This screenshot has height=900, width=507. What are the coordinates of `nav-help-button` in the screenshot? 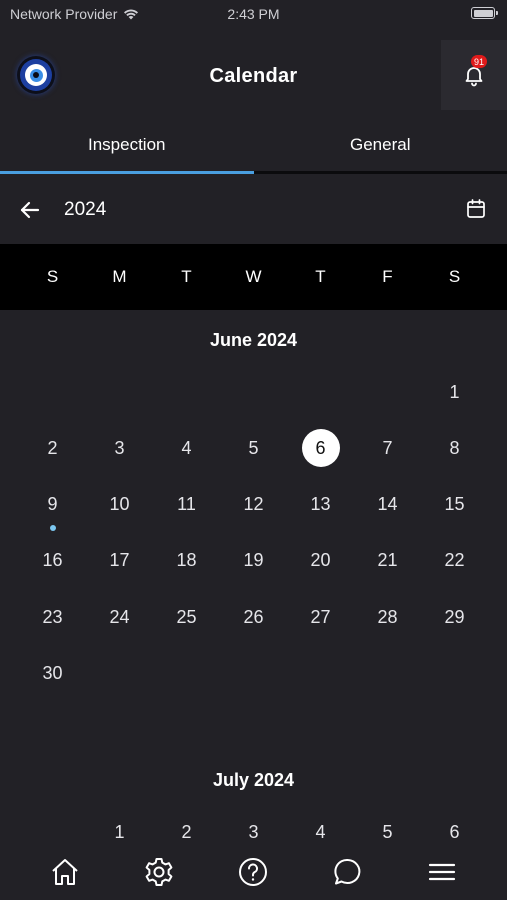 It's located at (253, 872).